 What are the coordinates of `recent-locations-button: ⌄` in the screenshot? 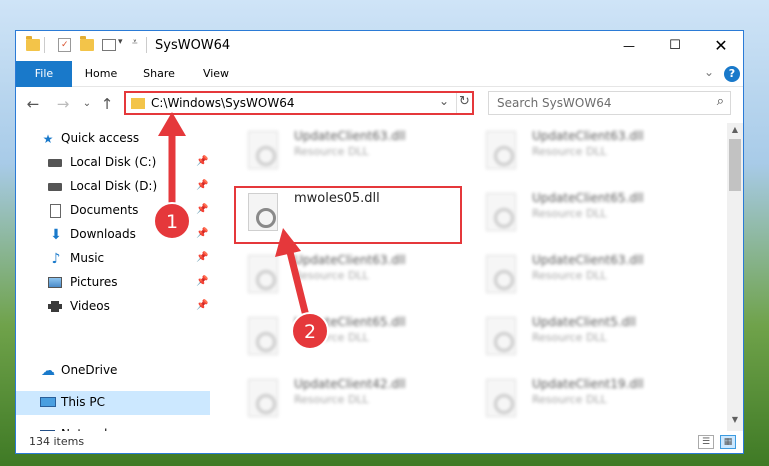 It's located at (87, 104).